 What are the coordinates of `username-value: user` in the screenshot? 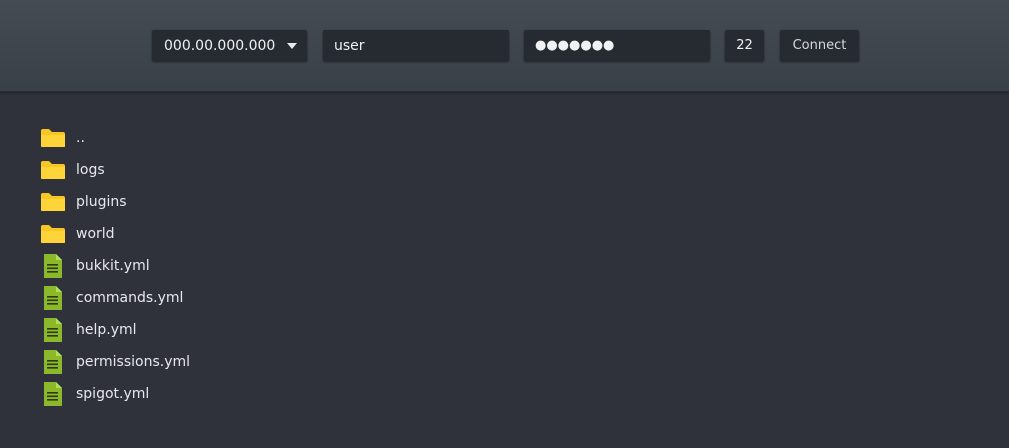 It's located at (349, 45).